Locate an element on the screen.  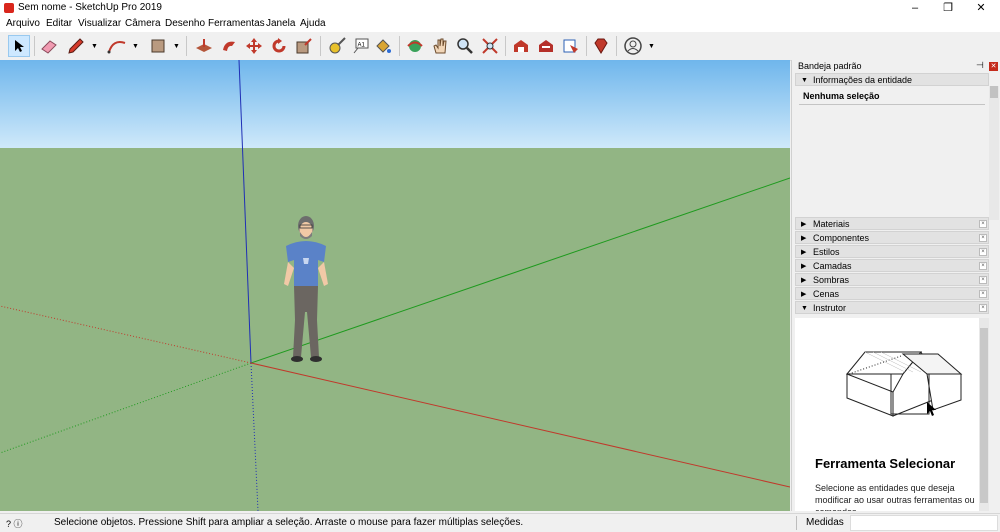
ruby-gem-icon is located at coordinates (601, 46).